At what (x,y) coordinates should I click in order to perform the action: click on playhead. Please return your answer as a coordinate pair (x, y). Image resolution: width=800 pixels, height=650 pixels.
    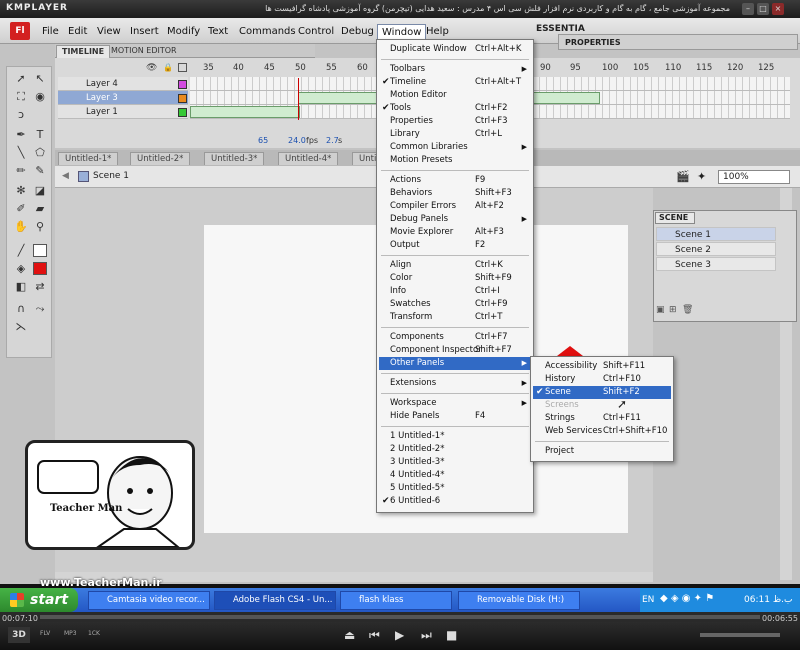
    Looking at the image, I should click on (298, 99).